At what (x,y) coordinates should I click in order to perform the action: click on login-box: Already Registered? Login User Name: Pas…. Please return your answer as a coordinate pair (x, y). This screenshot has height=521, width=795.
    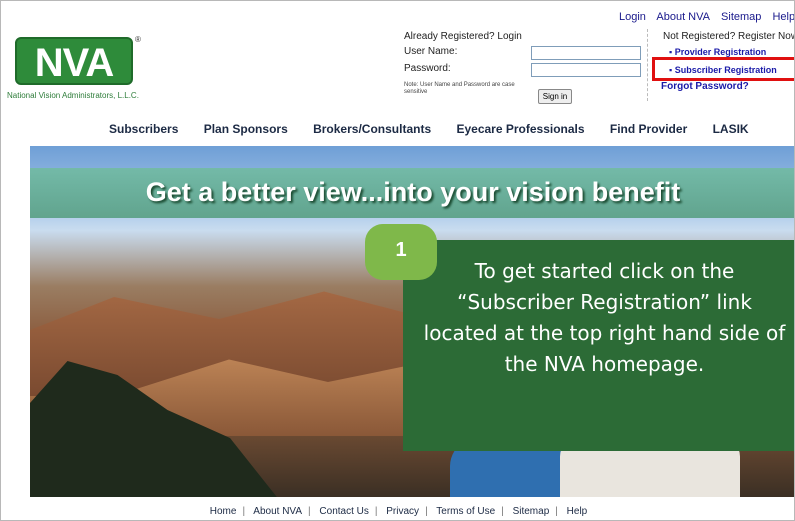
    Looking at the image, I should click on (526, 66).